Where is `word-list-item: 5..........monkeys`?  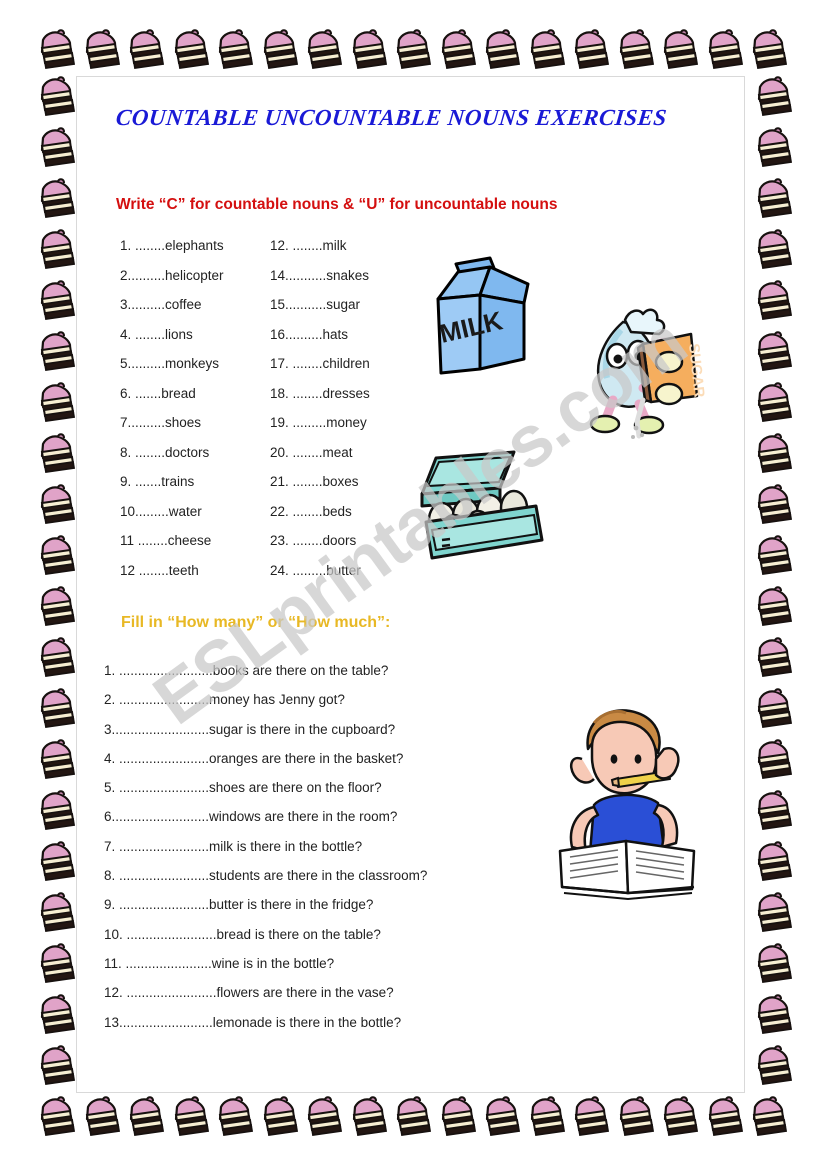
word-list-item: 5..........monkeys is located at coordinates (195, 364).